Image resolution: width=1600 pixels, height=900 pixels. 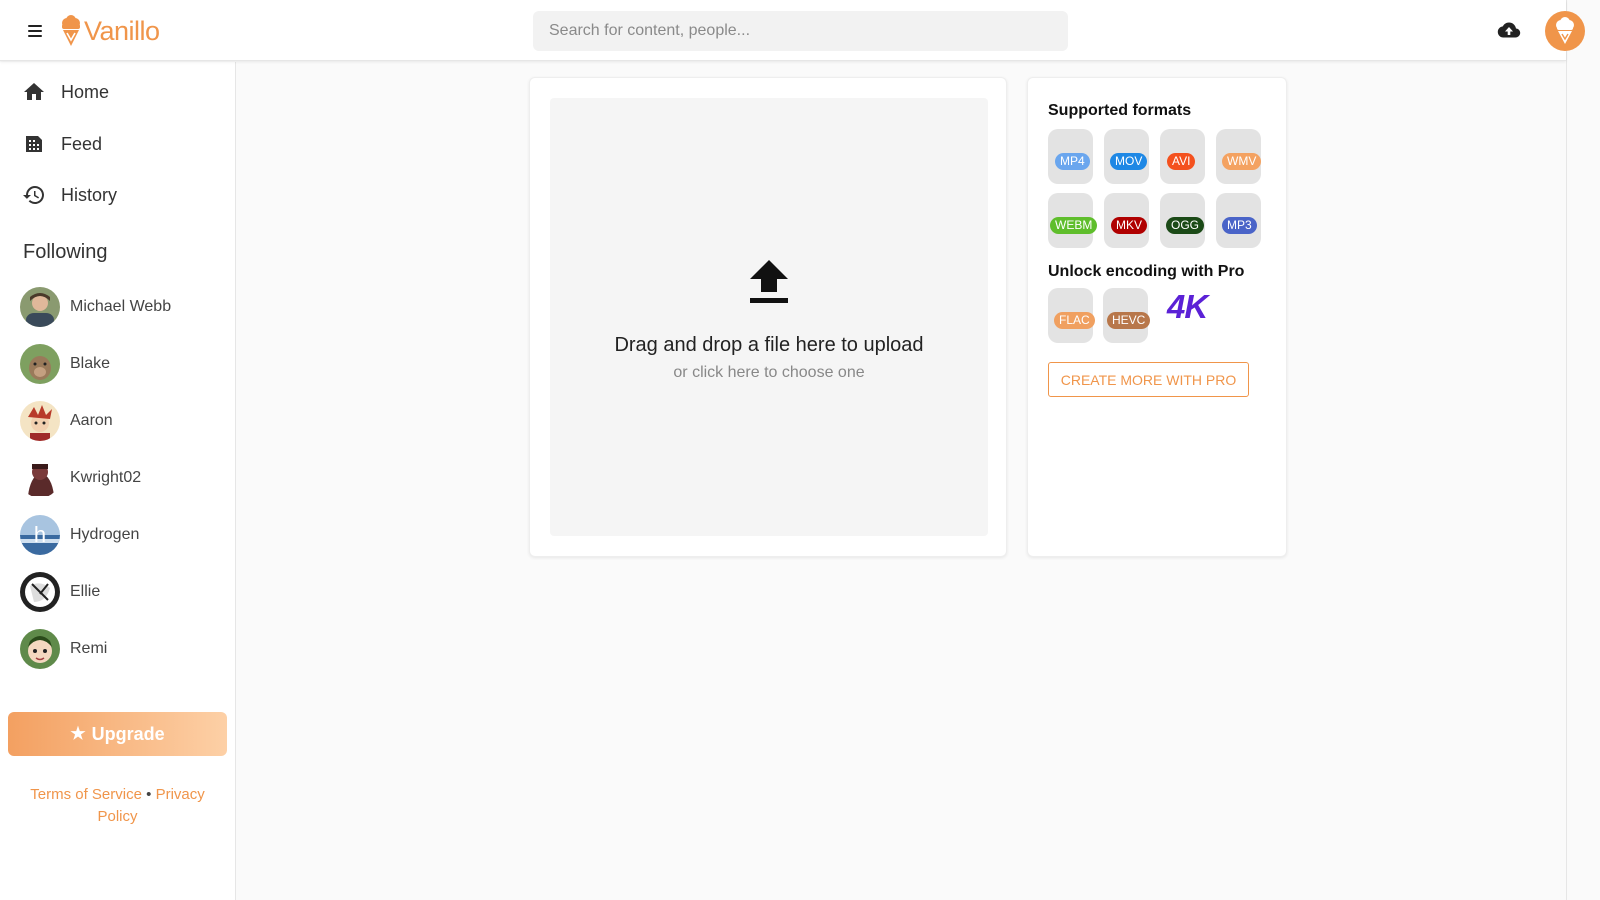 What do you see at coordinates (35, 31) in the screenshot?
I see `menu-icon` at bounding box center [35, 31].